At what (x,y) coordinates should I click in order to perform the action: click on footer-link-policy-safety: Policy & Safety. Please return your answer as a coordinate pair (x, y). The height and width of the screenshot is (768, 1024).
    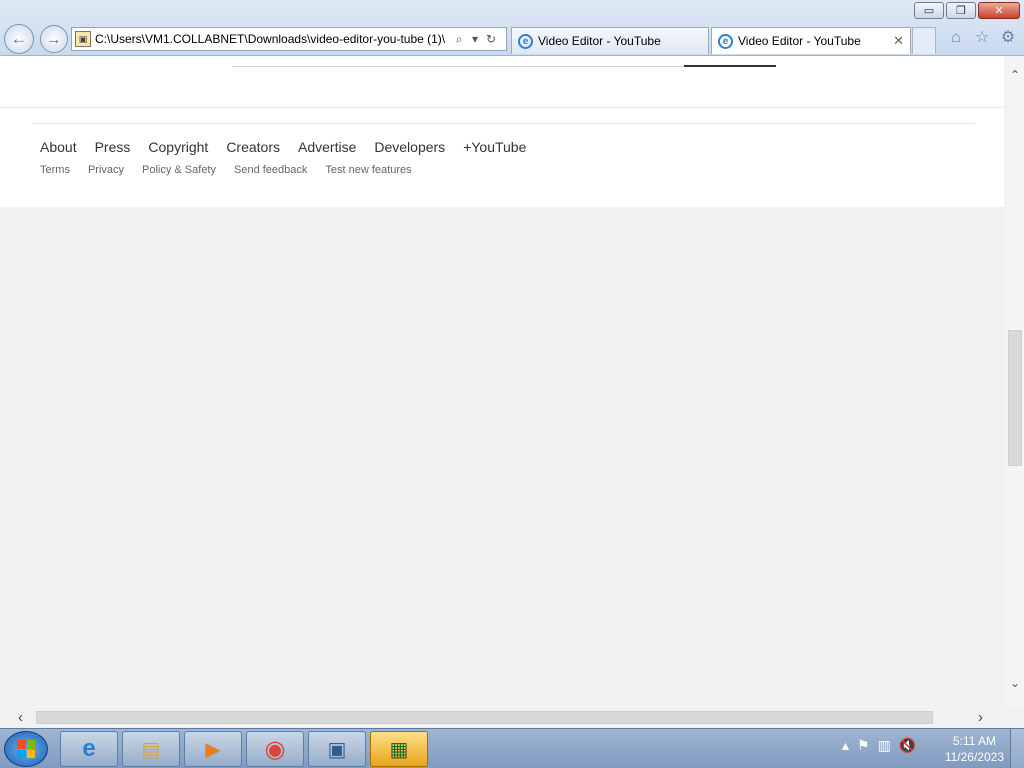
    Looking at the image, I should click on (179, 170).